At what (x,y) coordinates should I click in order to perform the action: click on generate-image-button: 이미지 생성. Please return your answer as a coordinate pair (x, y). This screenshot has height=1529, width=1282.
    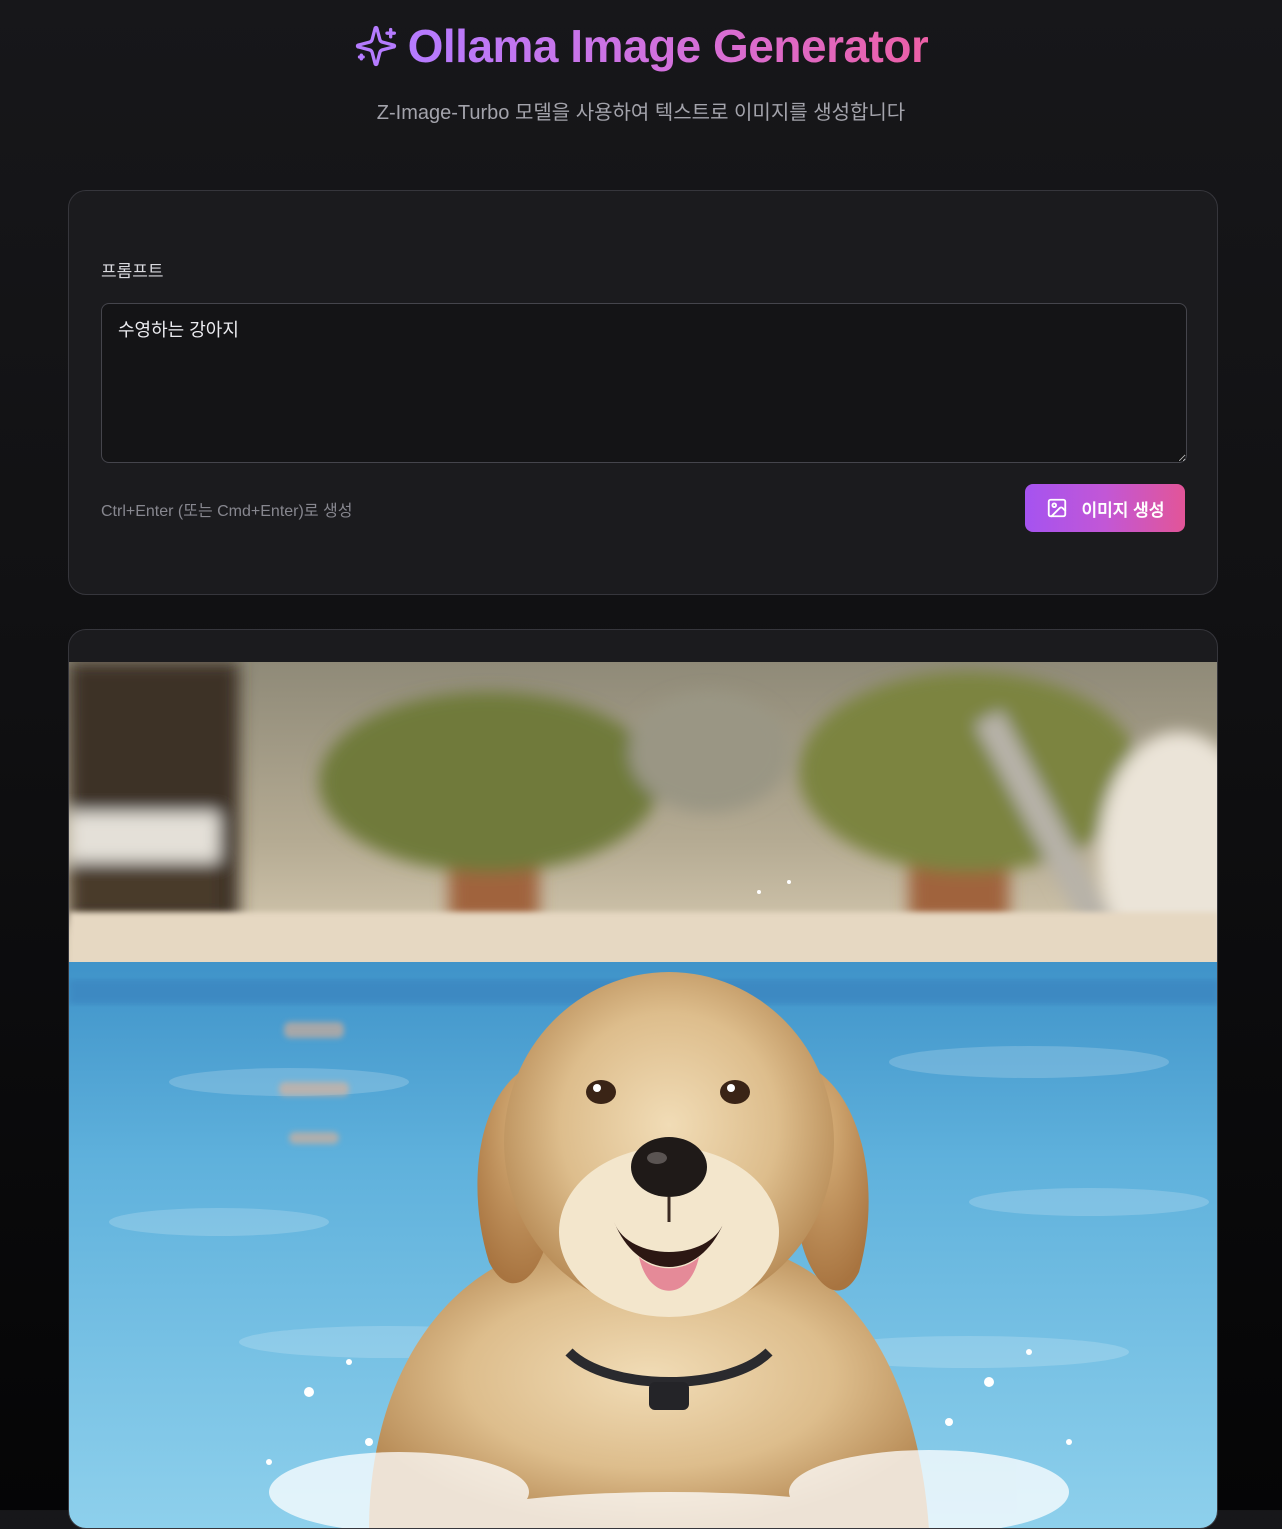
    Looking at the image, I should click on (1105, 508).